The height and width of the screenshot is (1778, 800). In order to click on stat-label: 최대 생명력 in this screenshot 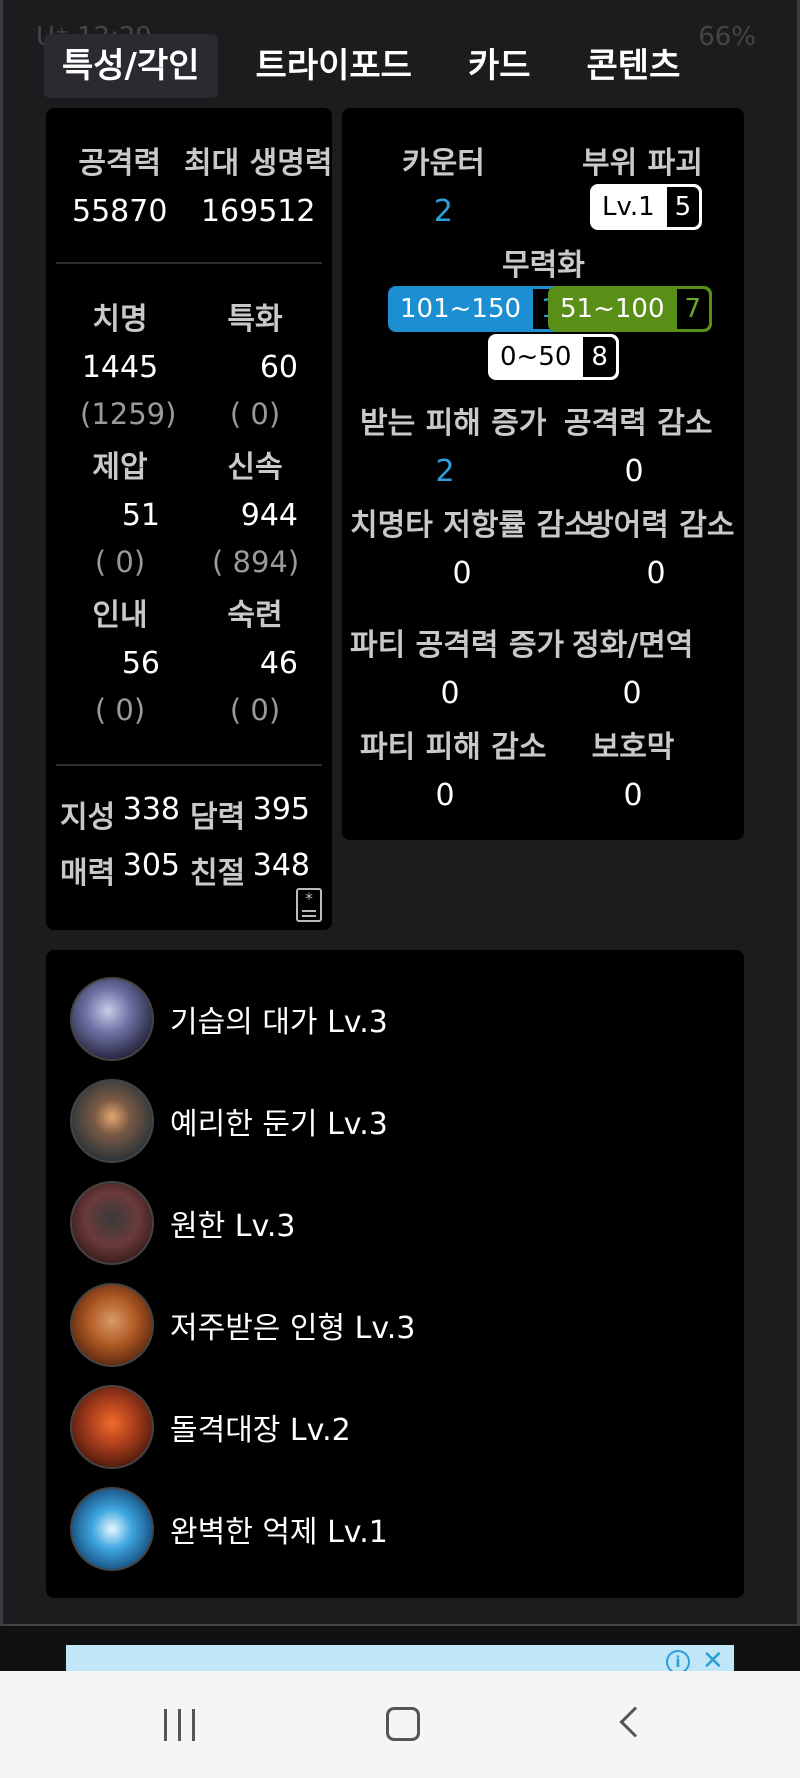, I will do `click(258, 163)`.